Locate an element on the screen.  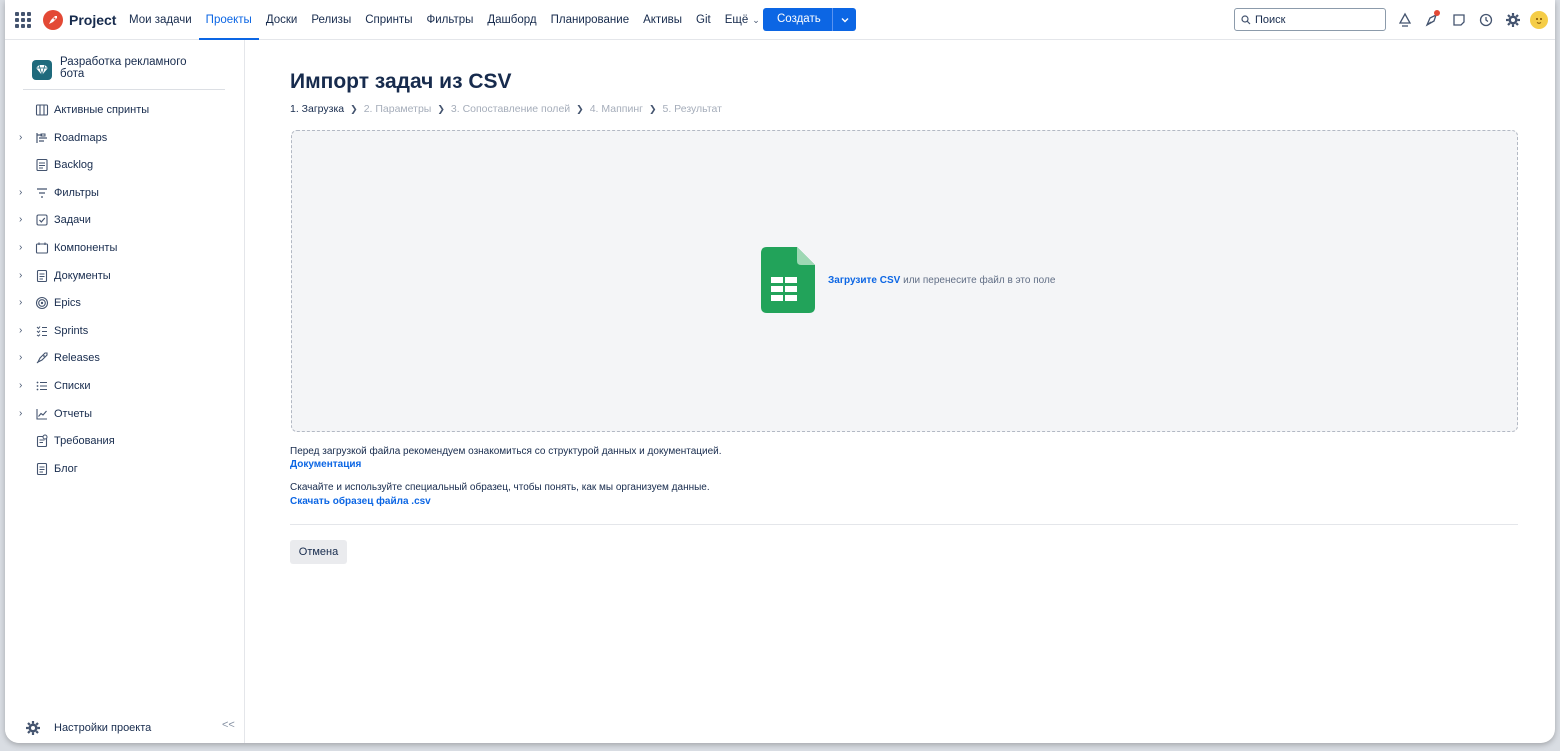
nav-link-2: Доски is located at coordinates (282, 20).